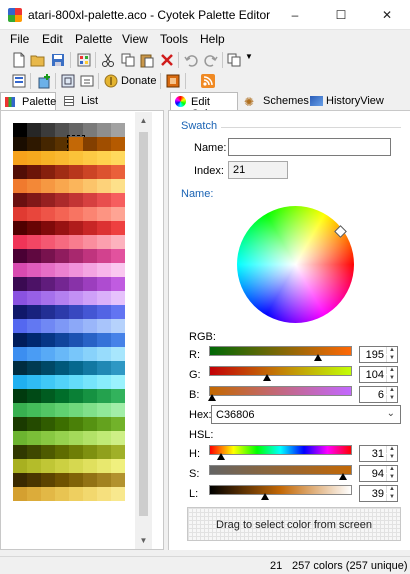 Image resolution: width=410 pixels, height=574 pixels. I want to click on tab-edit-color: Edit Color, so click(204, 106).